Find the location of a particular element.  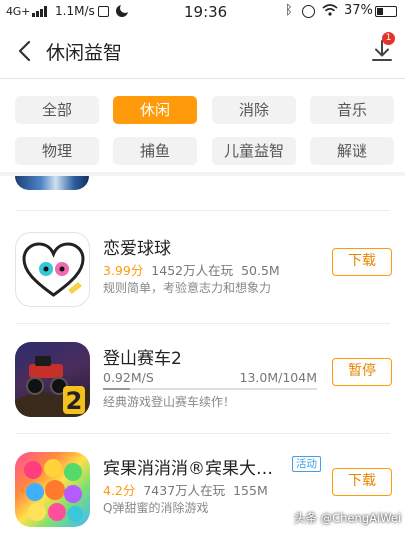

status-bar: 4G+ 1.1M/s 19:36 ᛒ 37% is located at coordinates (202, 13).